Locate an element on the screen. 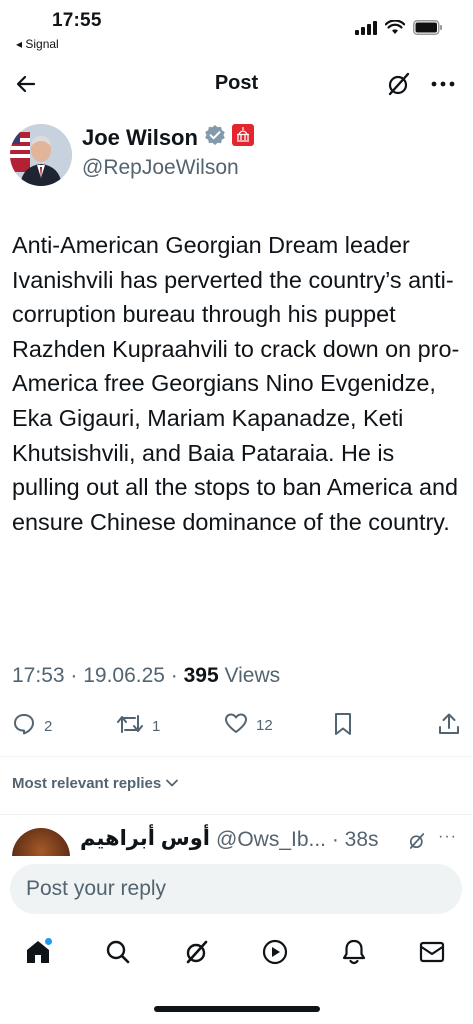  status-bar: 17:55 ◂ Signal is located at coordinates (236, 28).